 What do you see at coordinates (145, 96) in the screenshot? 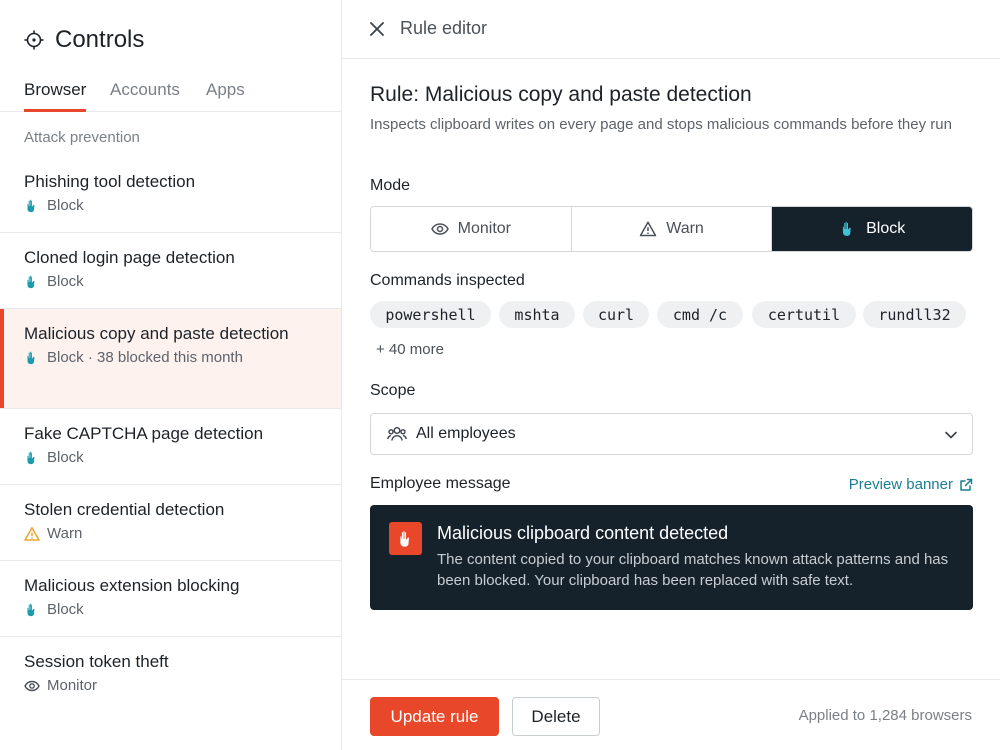
I see `tab-accounts: Accounts` at bounding box center [145, 96].